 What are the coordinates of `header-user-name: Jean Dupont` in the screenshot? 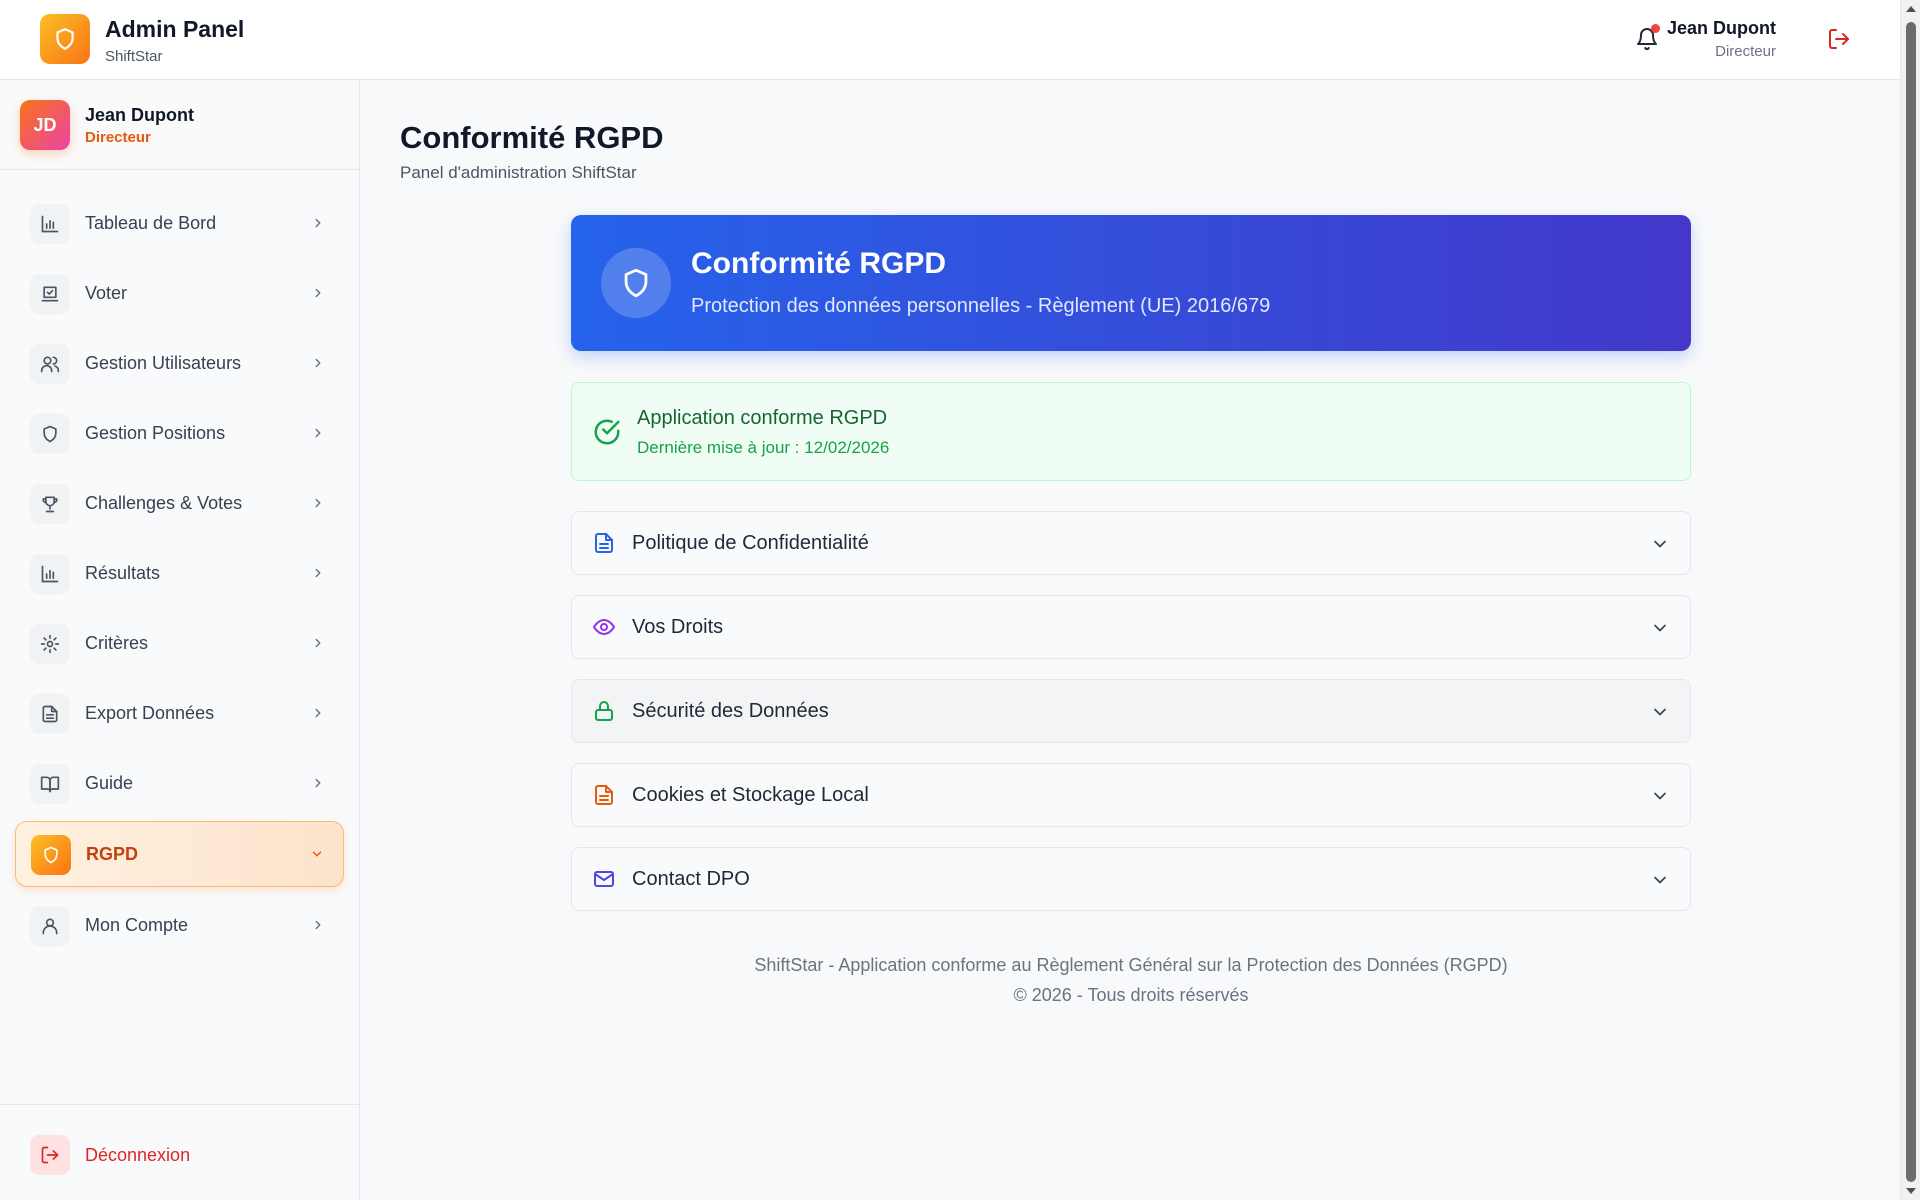 It's located at (1721, 28).